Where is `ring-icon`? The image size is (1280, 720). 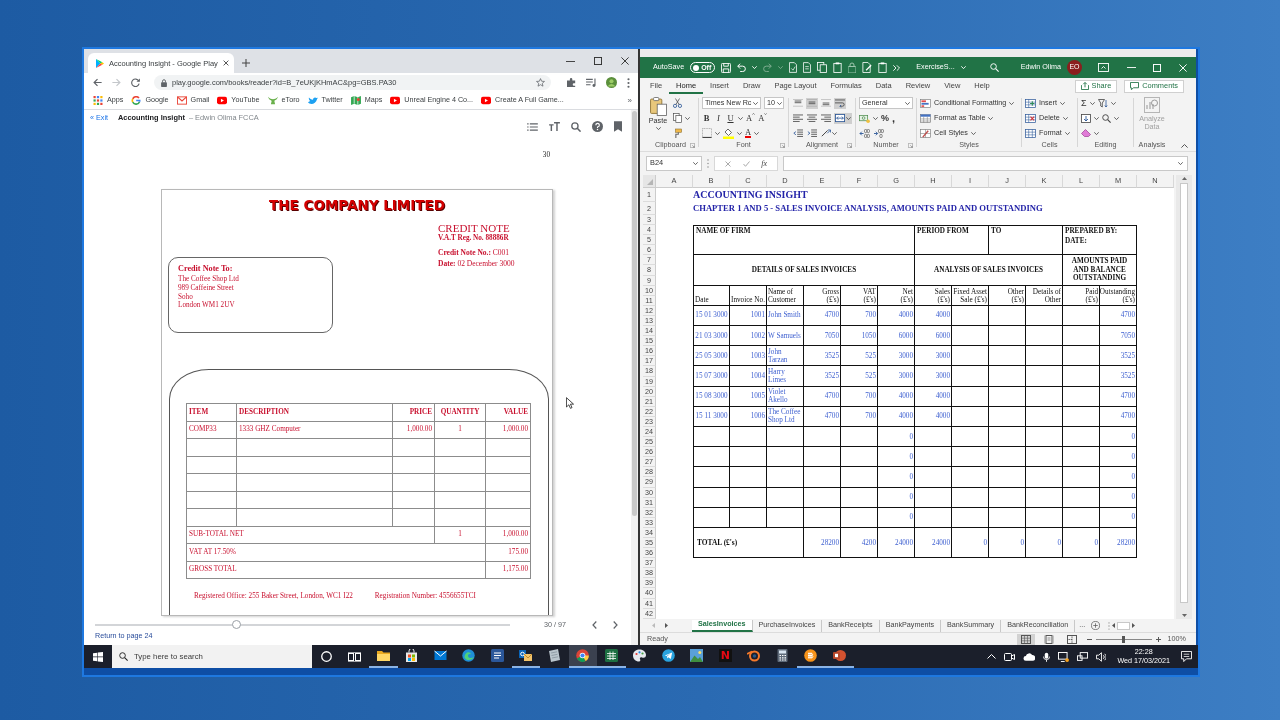
ring-icon is located at coordinates (326, 656).